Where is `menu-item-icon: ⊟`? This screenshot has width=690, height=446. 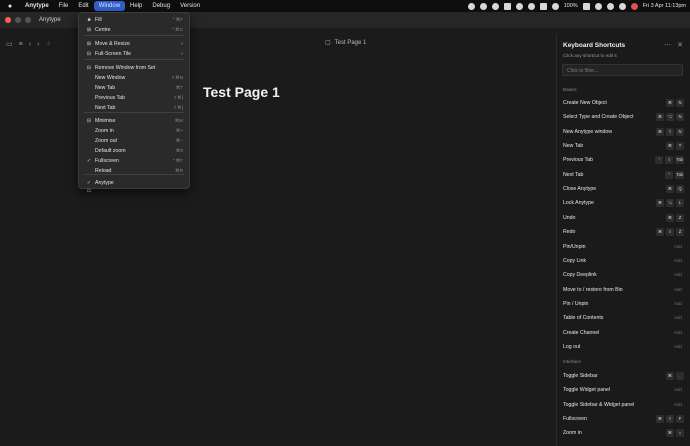
menu-item-icon: ⊟ is located at coordinates (89, 121).